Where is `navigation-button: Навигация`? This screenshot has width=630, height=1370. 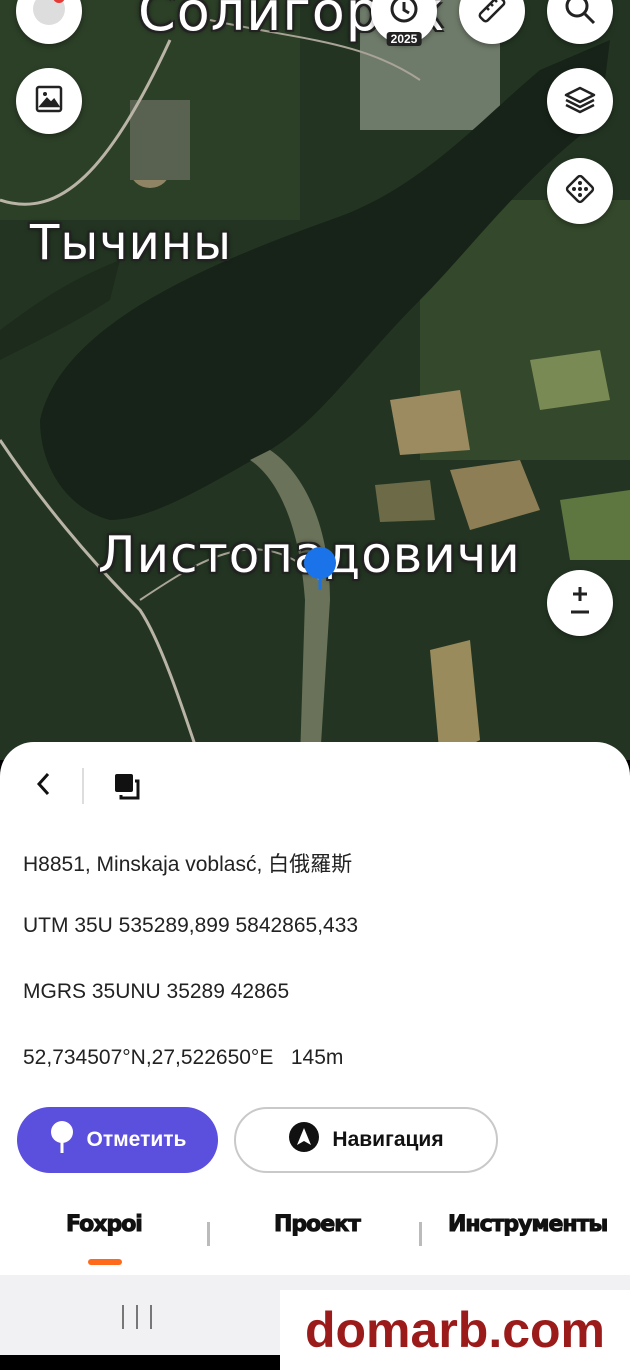 navigation-button: Навигация is located at coordinates (366, 1140).